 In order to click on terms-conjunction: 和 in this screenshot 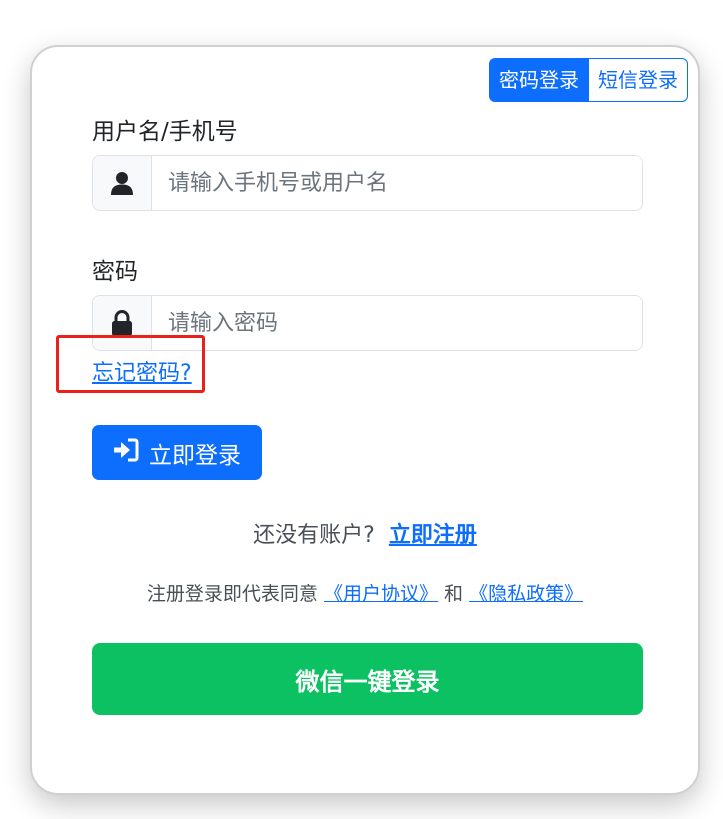, I will do `click(454, 594)`.